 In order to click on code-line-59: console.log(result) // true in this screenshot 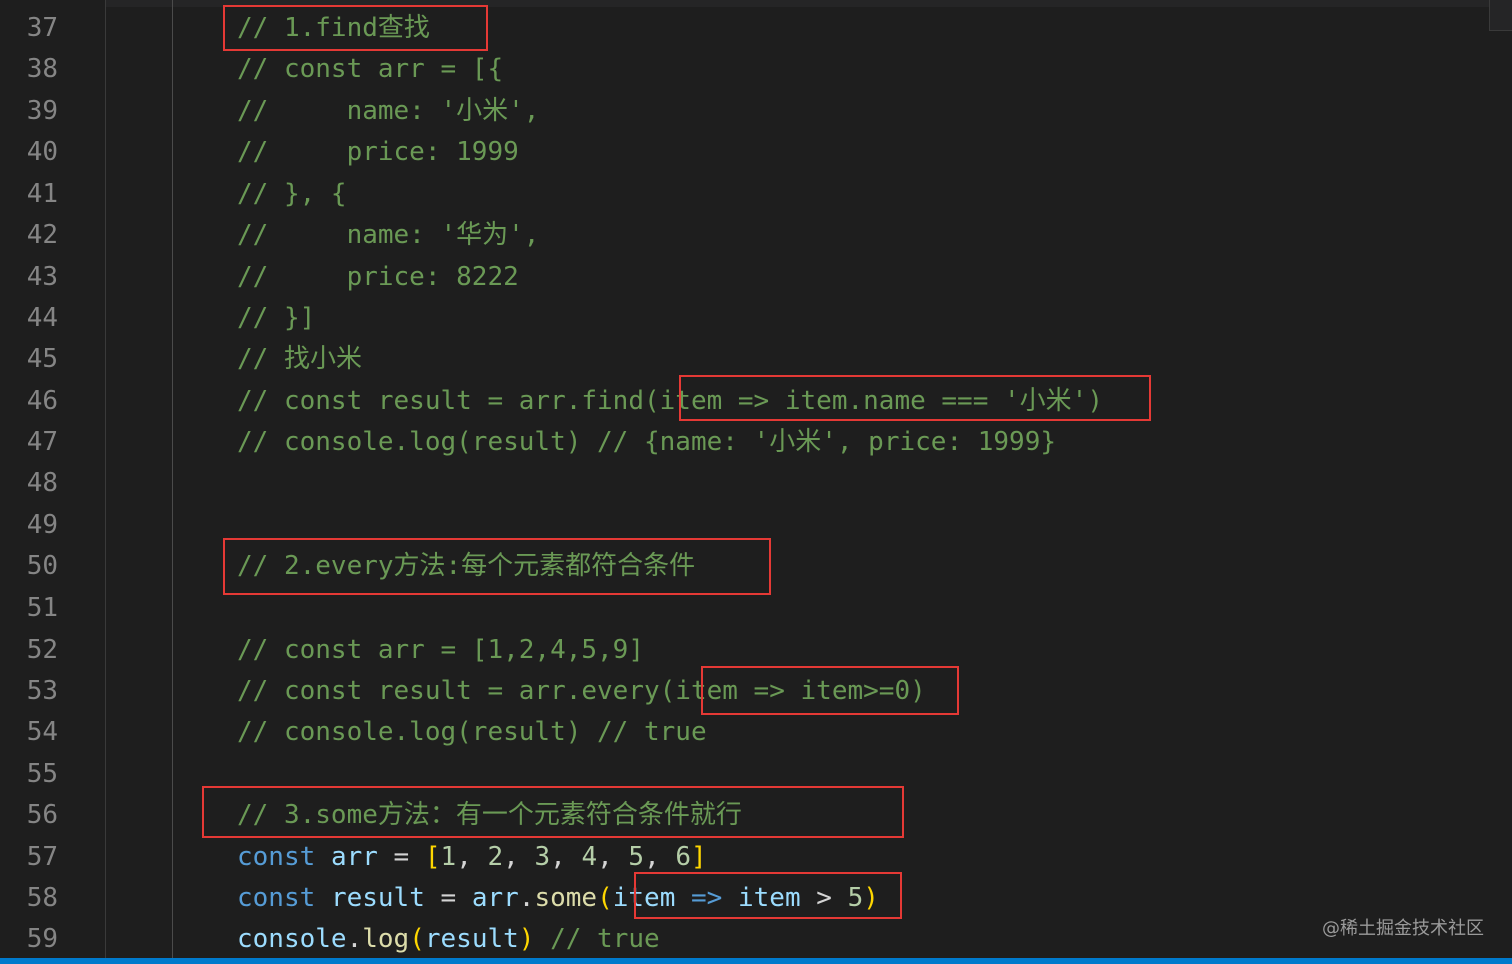, I will do `click(448, 939)`.